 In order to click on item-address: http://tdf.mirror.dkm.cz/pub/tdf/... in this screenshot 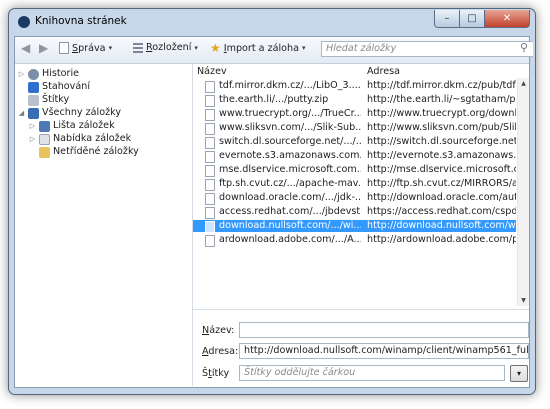, I will do `click(441, 85)`.